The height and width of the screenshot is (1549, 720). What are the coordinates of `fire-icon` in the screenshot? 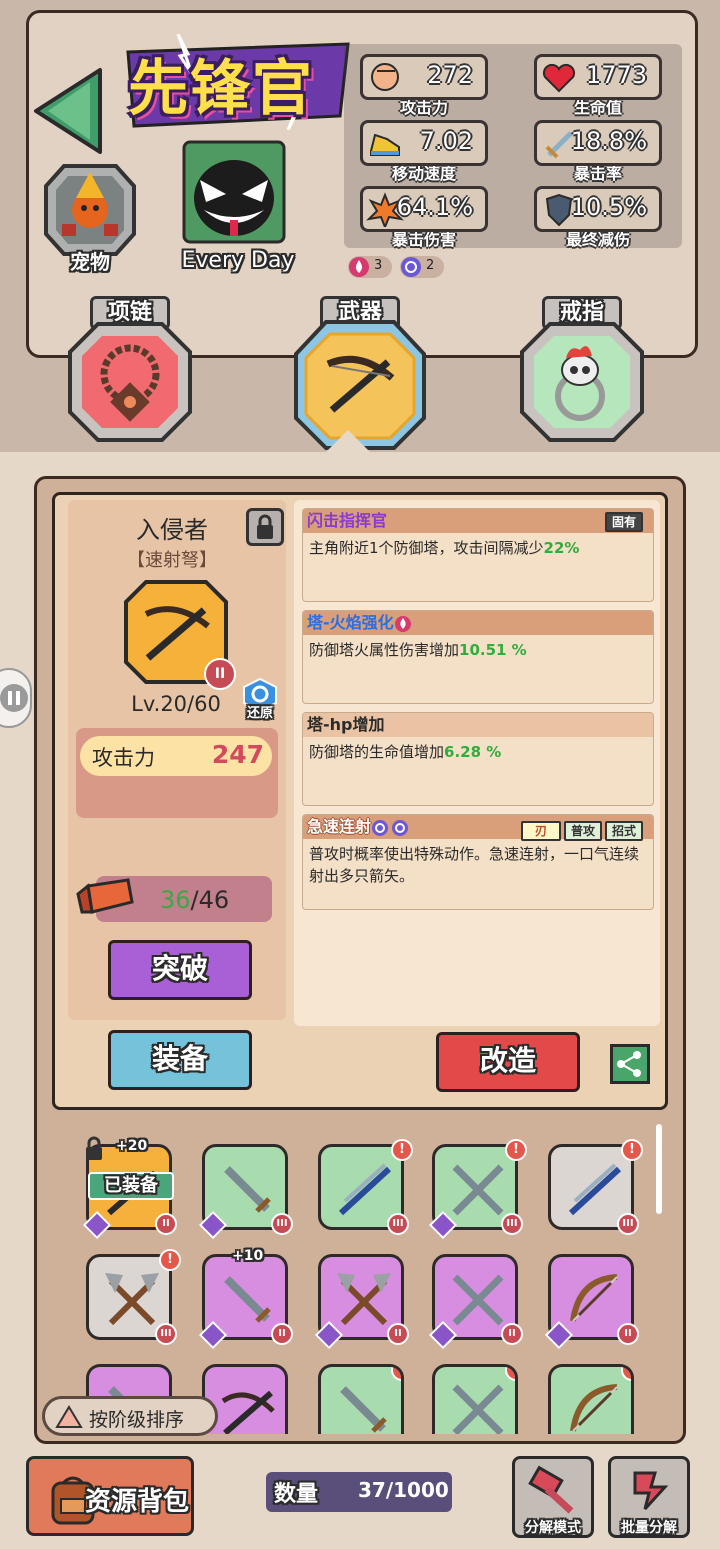 It's located at (402, 623).